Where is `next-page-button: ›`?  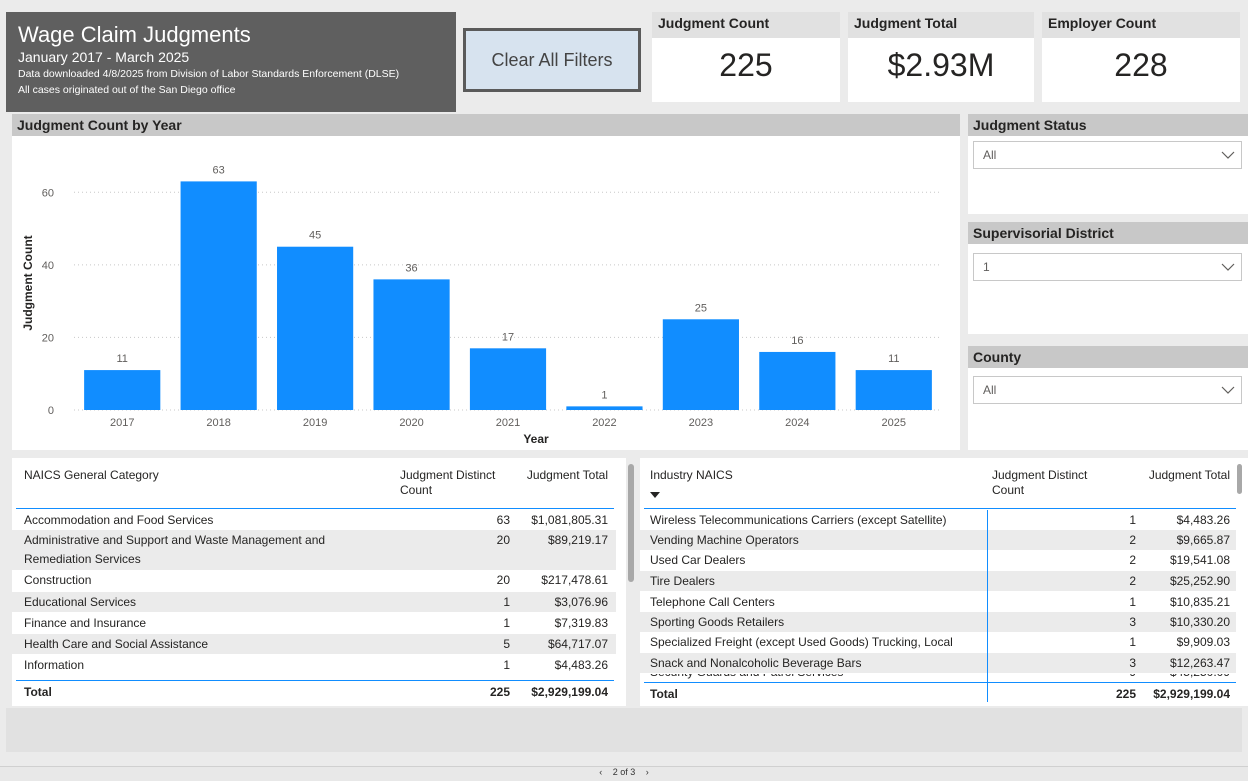 next-page-button: › is located at coordinates (647, 772).